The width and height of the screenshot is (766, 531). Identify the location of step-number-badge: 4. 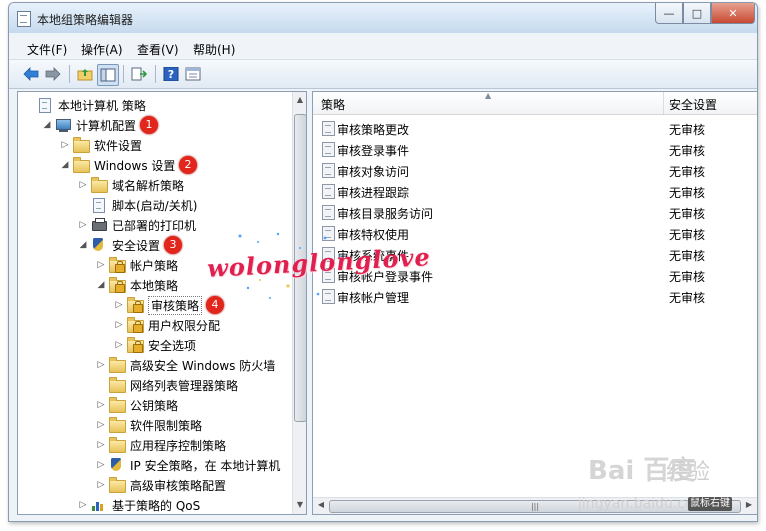
(215, 305).